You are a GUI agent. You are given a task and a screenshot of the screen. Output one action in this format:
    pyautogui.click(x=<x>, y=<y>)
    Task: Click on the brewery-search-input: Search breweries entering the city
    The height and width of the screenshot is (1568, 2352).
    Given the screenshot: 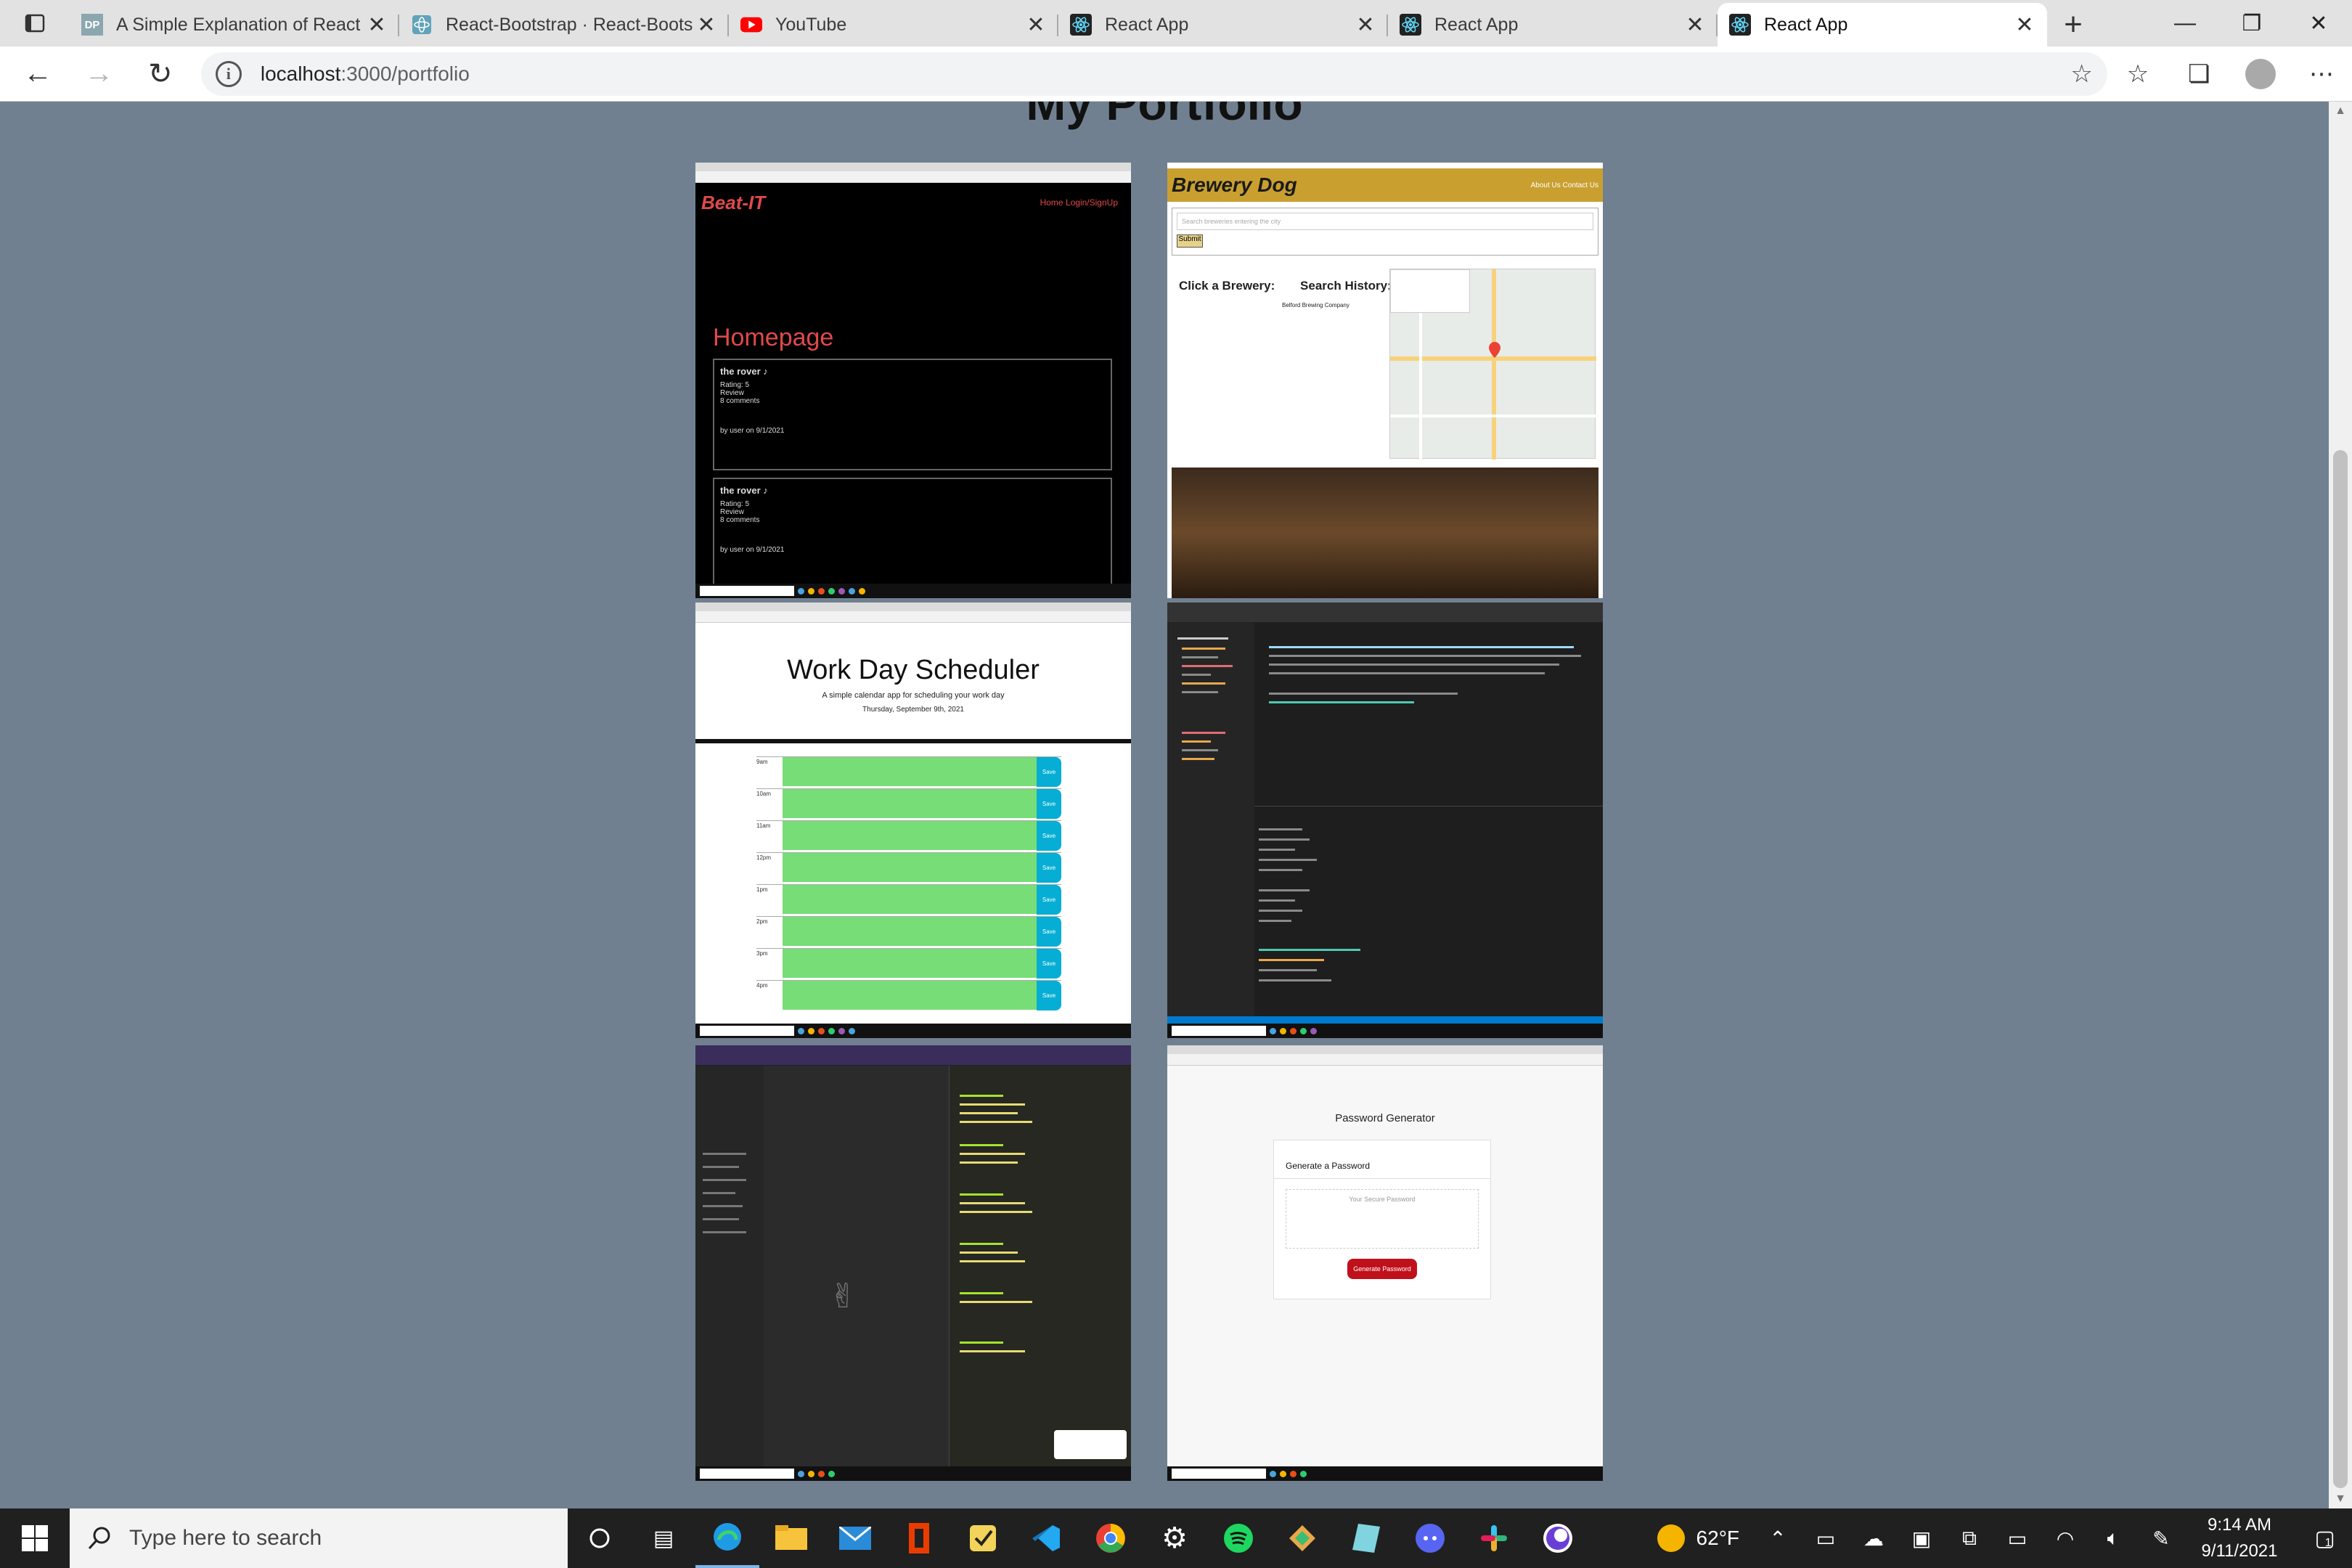 What is the action you would take?
    pyautogui.click(x=1385, y=222)
    